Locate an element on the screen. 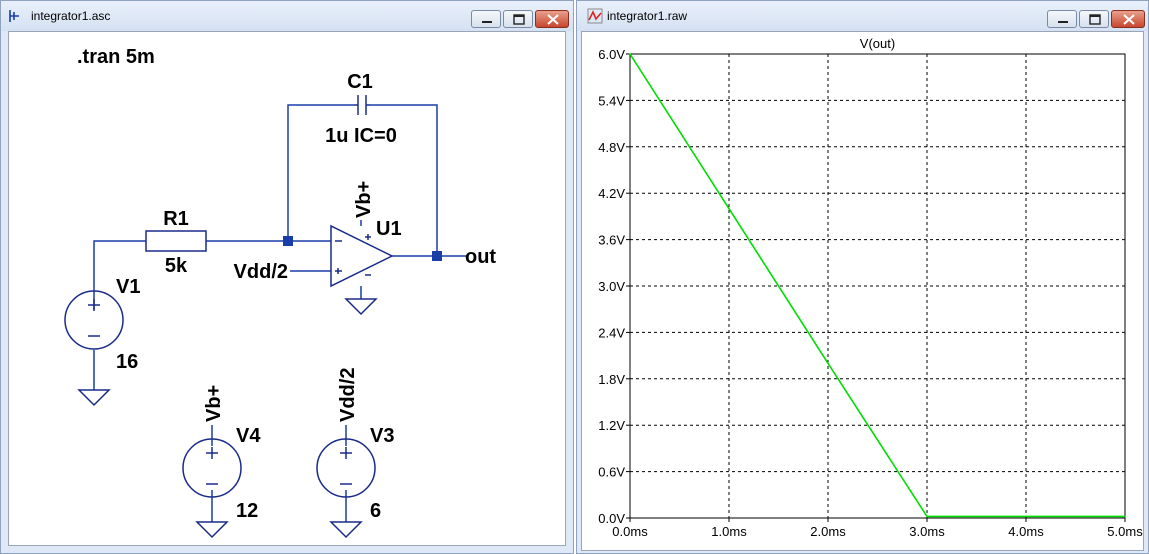 The height and width of the screenshot is (554, 1149). x-tick-label: 5.0ms is located at coordinates (1125, 531).